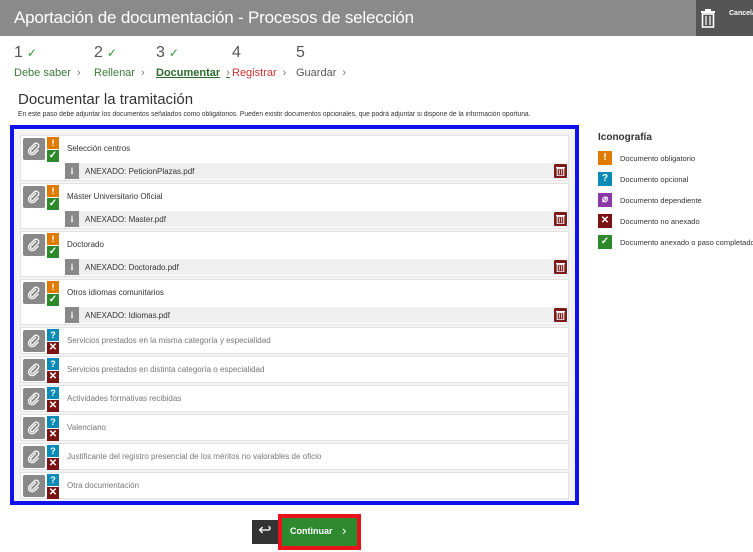 The image size is (753, 552). I want to click on step-registrar: 4 Registrar ›, so click(259, 62).